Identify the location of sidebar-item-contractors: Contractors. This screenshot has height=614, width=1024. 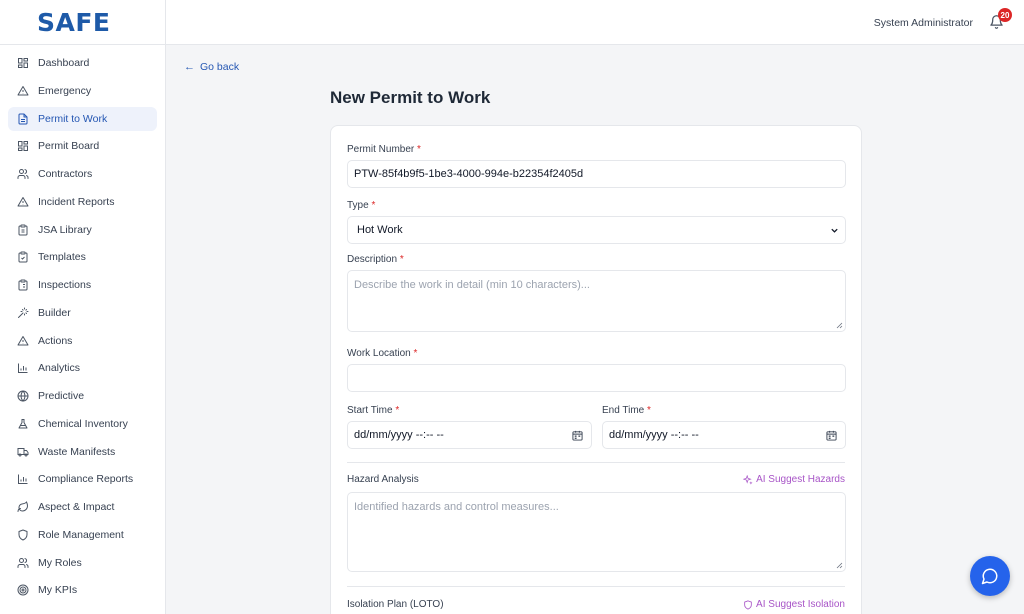
(82, 174).